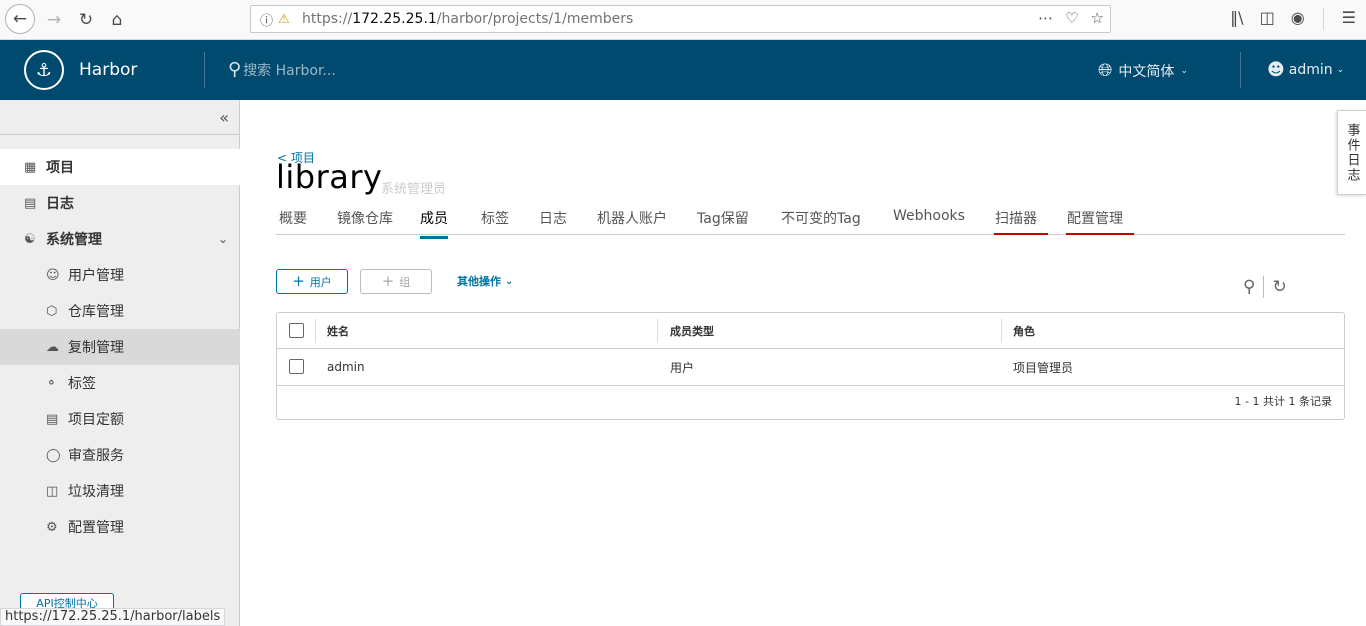 This screenshot has width=1366, height=626. What do you see at coordinates (682, 367) in the screenshot?
I see `member-type: 用户` at bounding box center [682, 367].